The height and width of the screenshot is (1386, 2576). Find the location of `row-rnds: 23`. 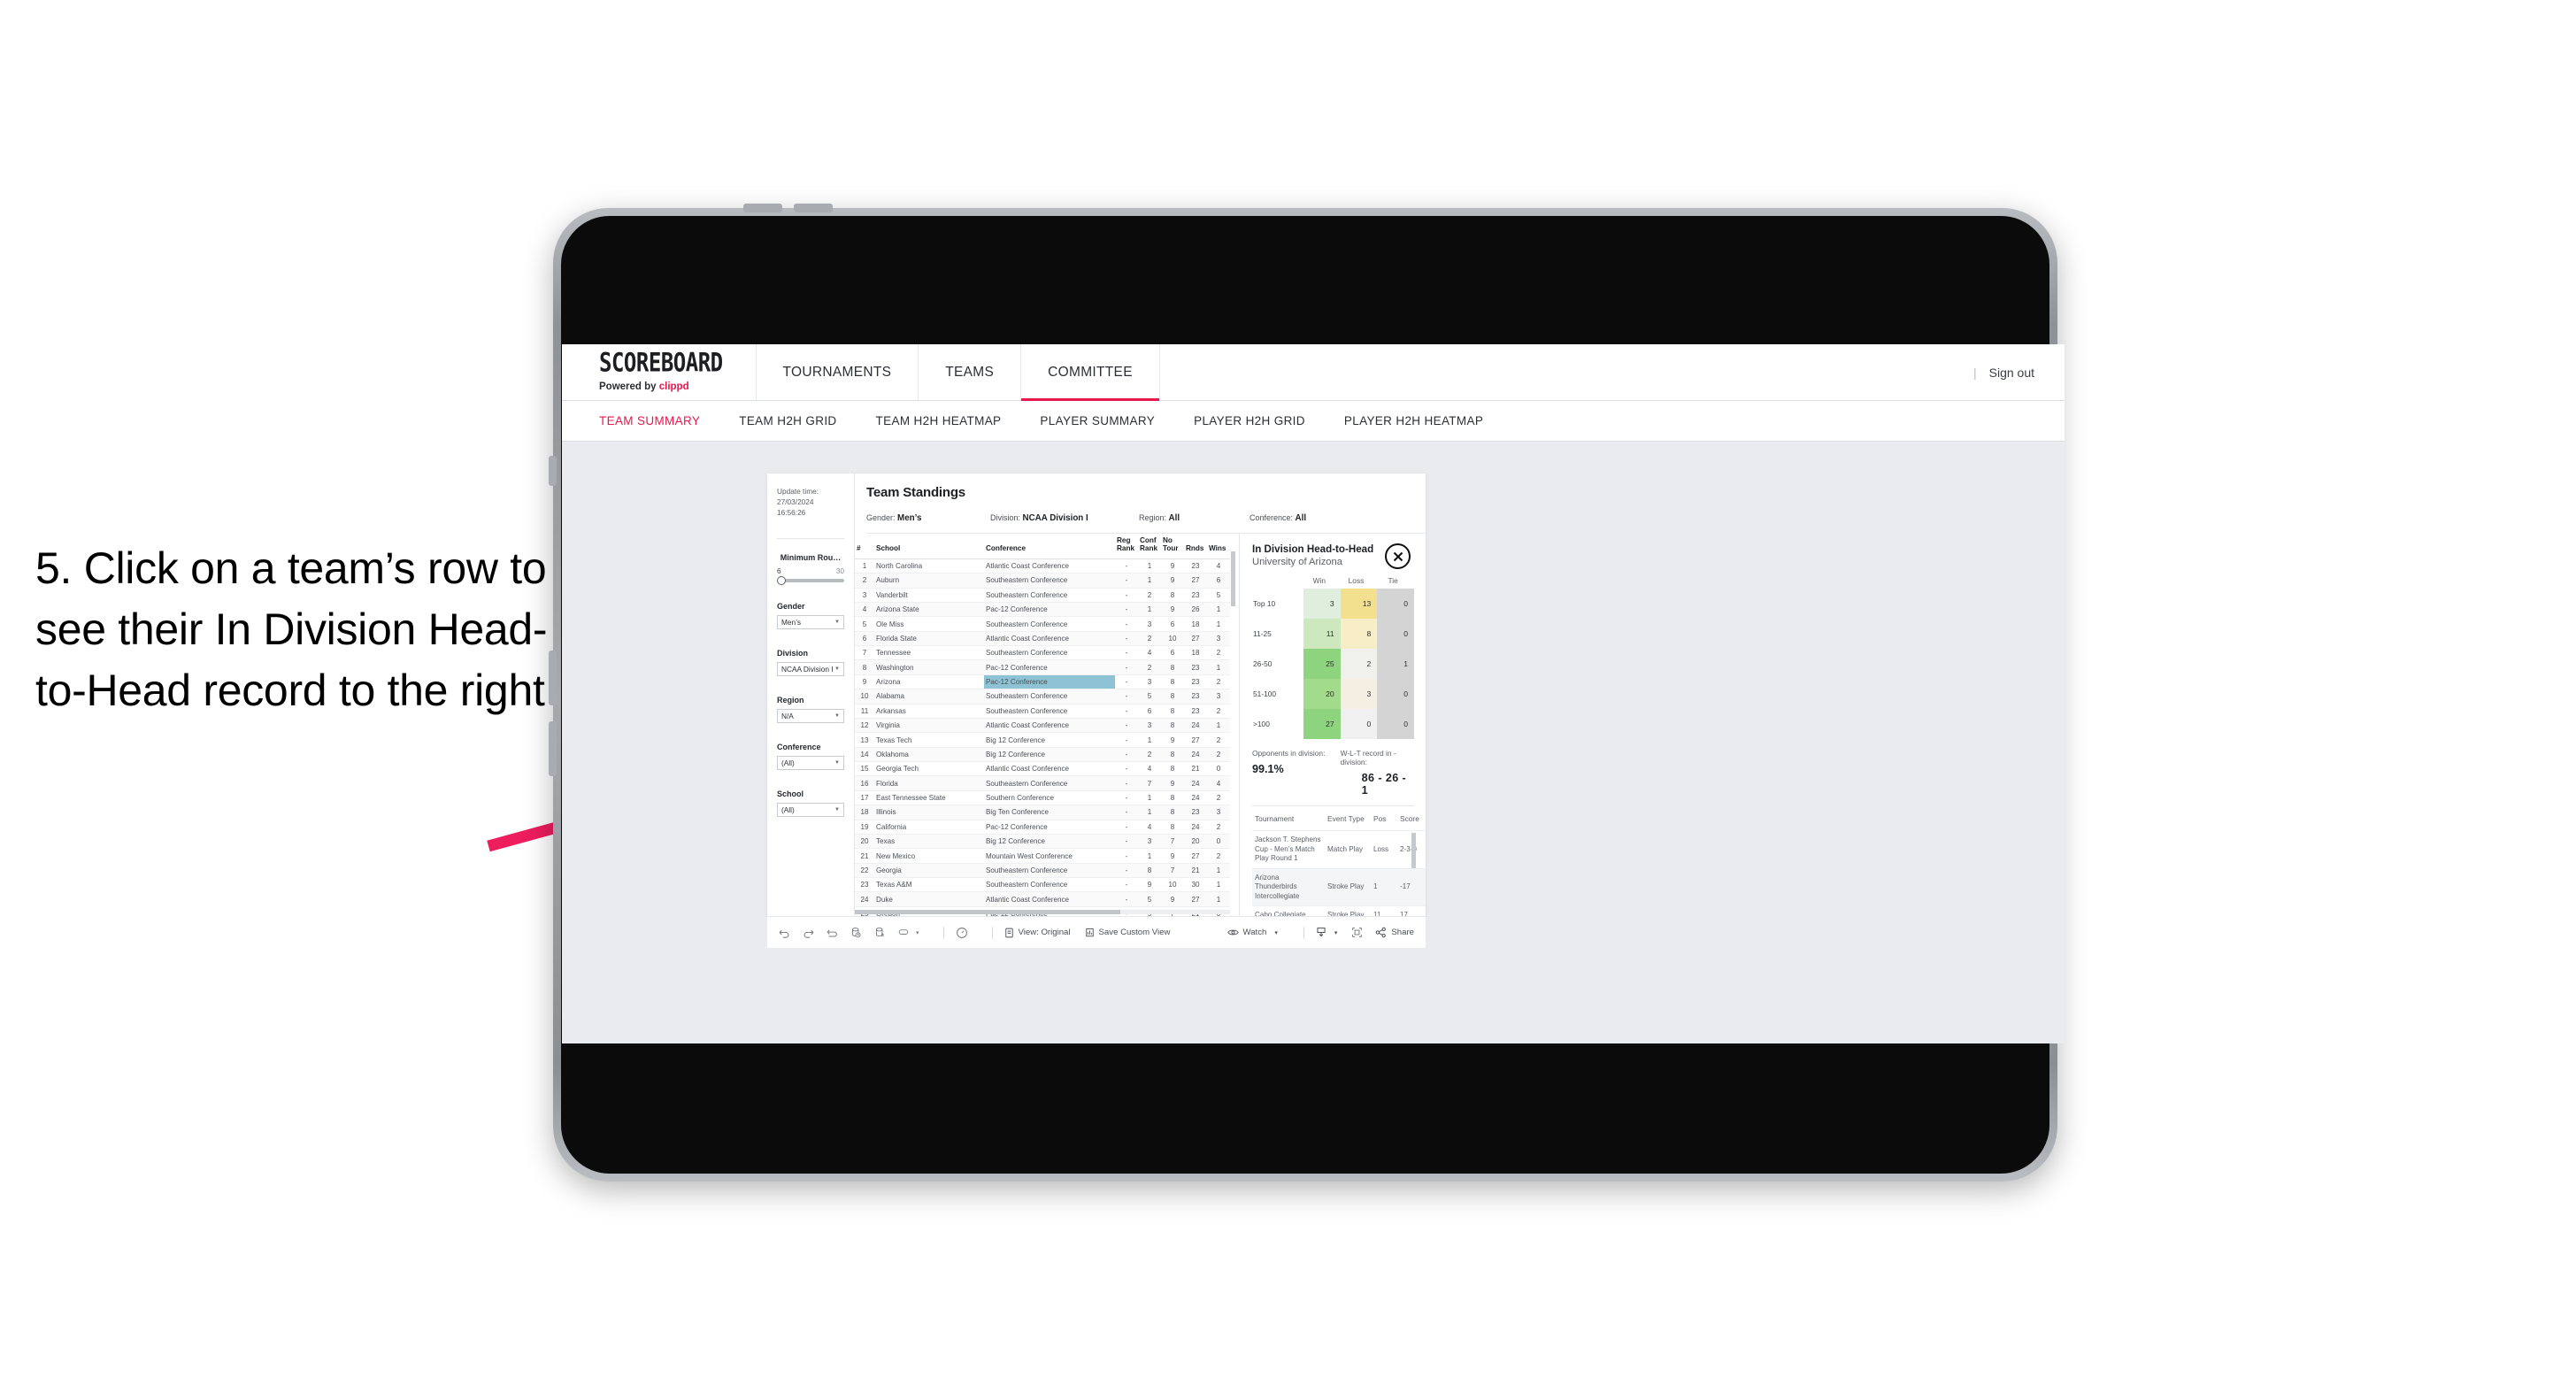

row-rnds: 23 is located at coordinates (1195, 595).